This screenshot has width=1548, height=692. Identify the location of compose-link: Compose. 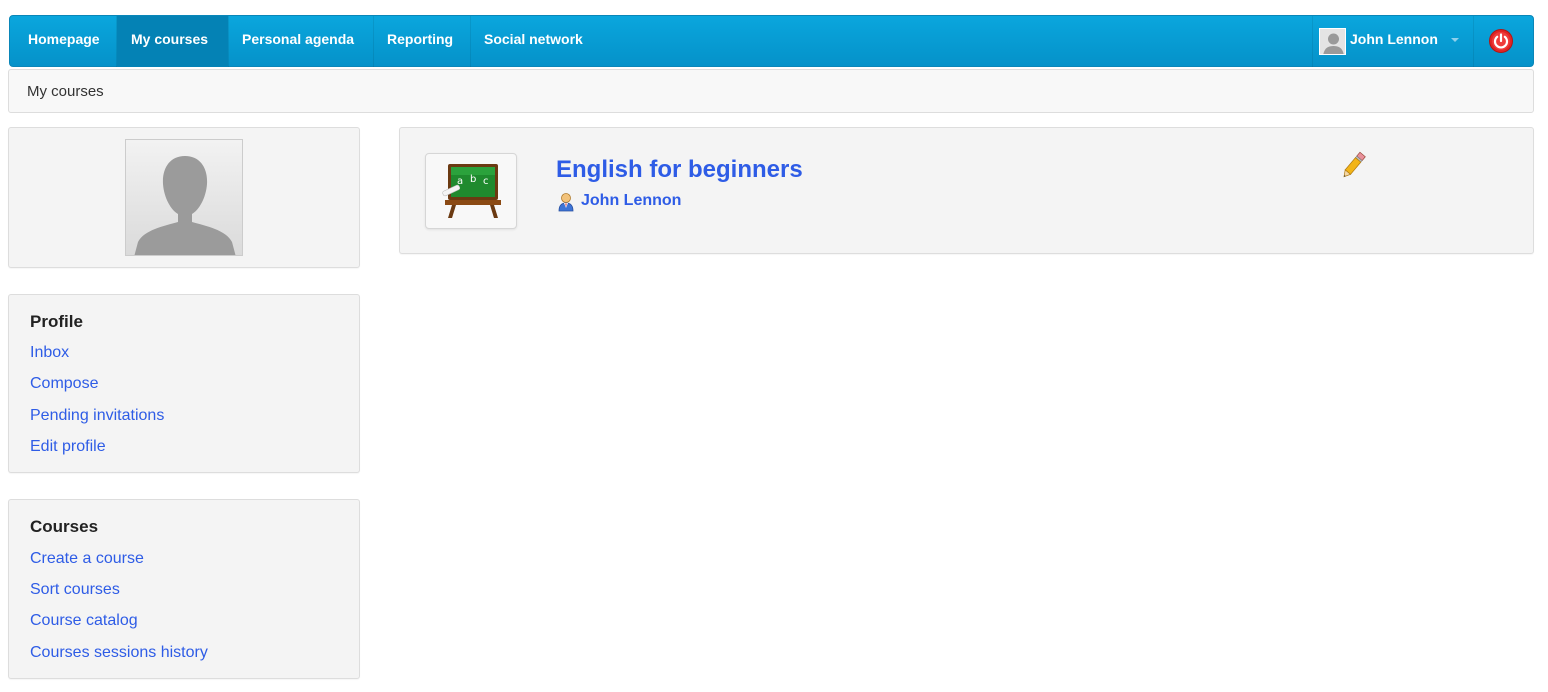
(64, 384).